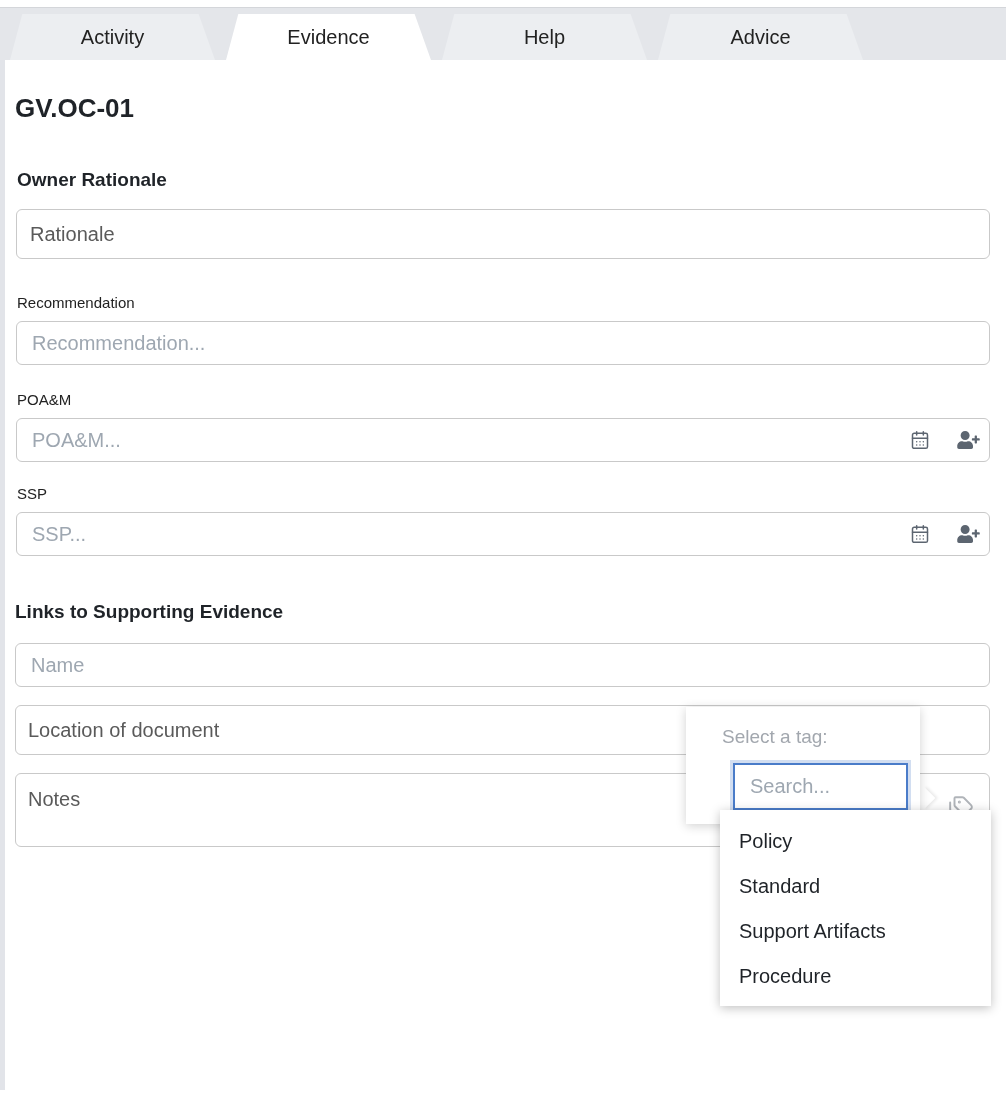  What do you see at coordinates (32, 494) in the screenshot?
I see `field-label: SSP` at bounding box center [32, 494].